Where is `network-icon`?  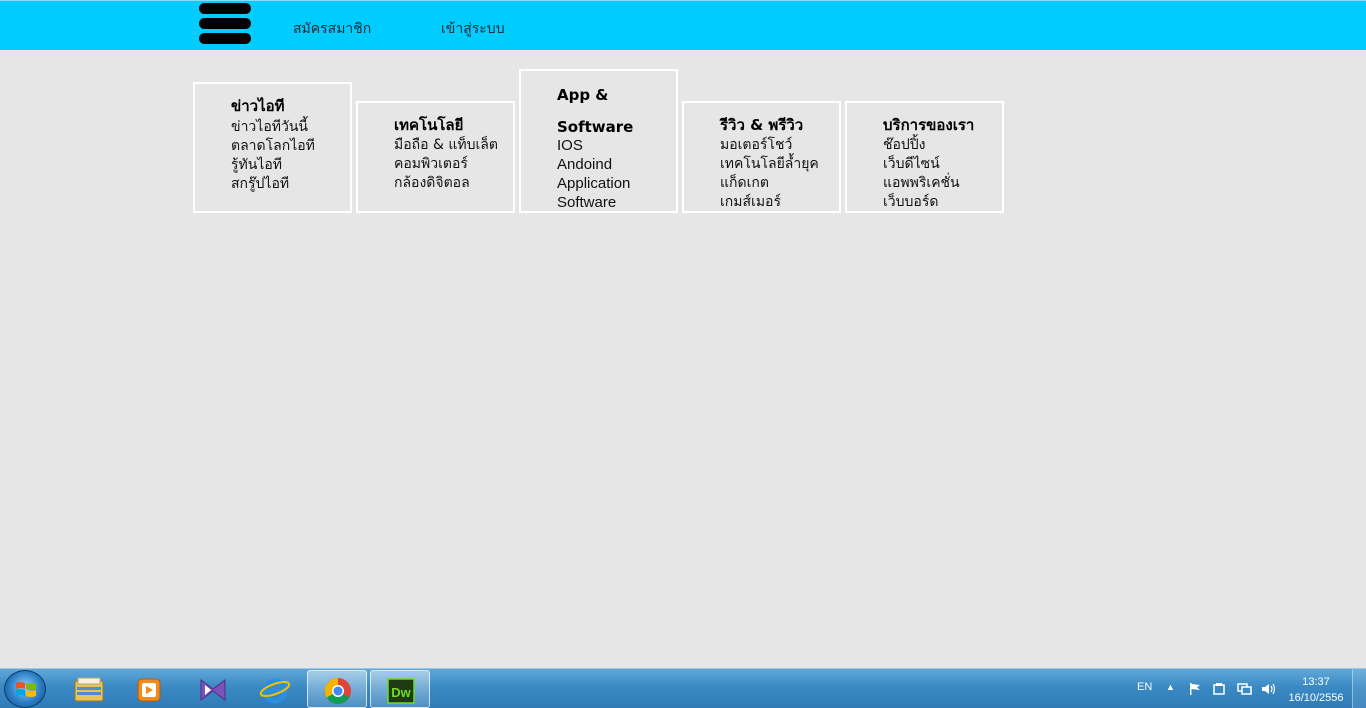
network-icon is located at coordinates (1245, 690).